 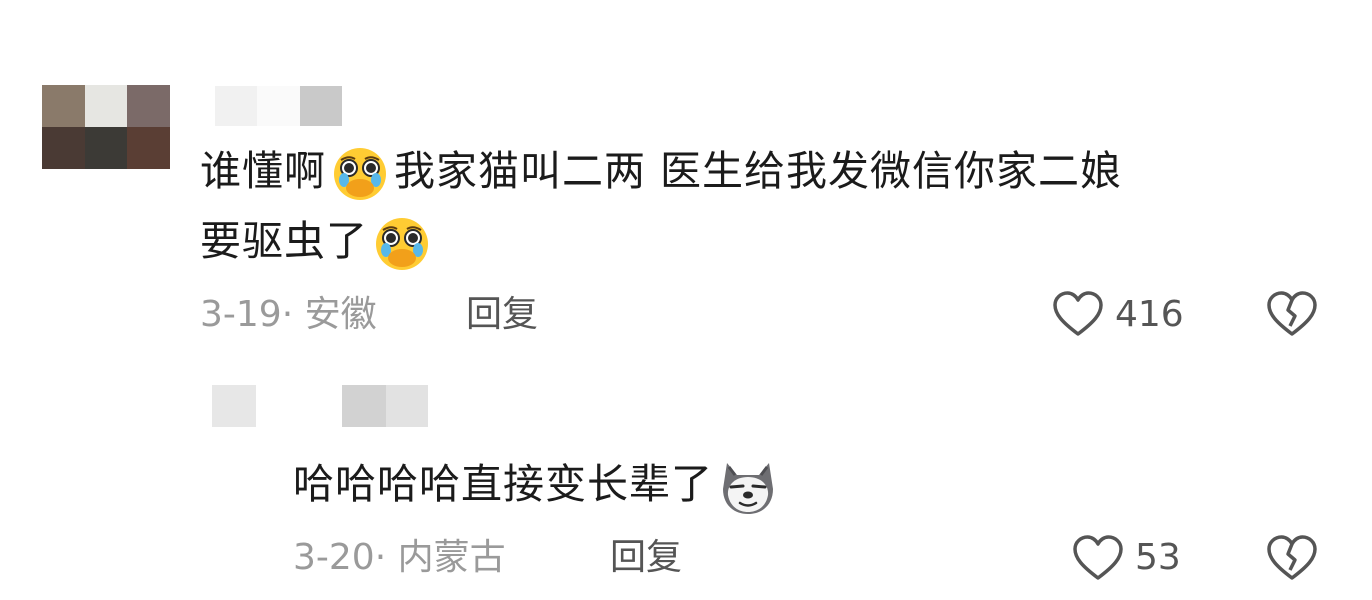 What do you see at coordinates (748, 487) in the screenshot?
I see `doge-emoji` at bounding box center [748, 487].